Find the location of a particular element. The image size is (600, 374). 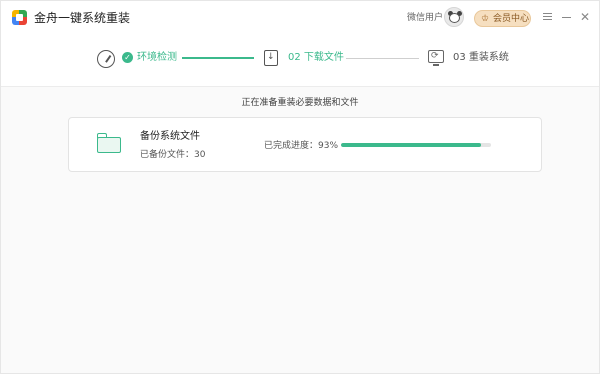

progress-bar-fill is located at coordinates (411, 145).